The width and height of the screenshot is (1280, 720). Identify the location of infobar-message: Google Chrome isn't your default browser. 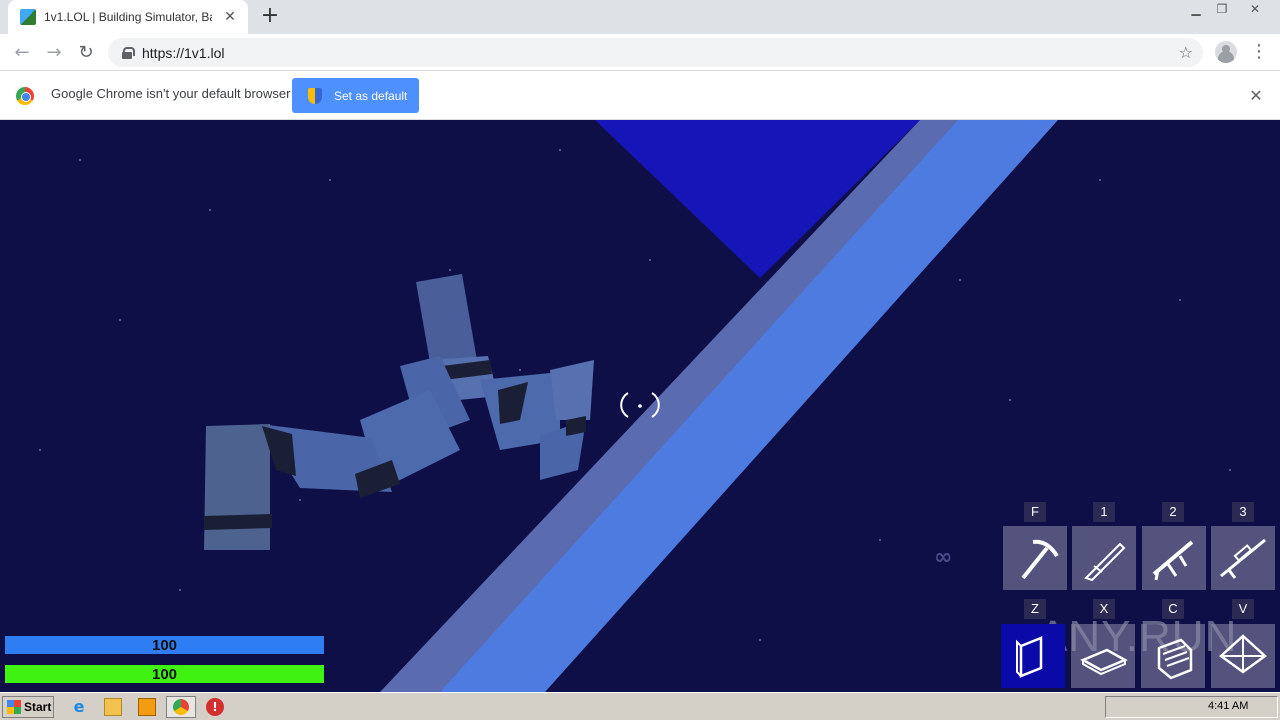
(171, 93).